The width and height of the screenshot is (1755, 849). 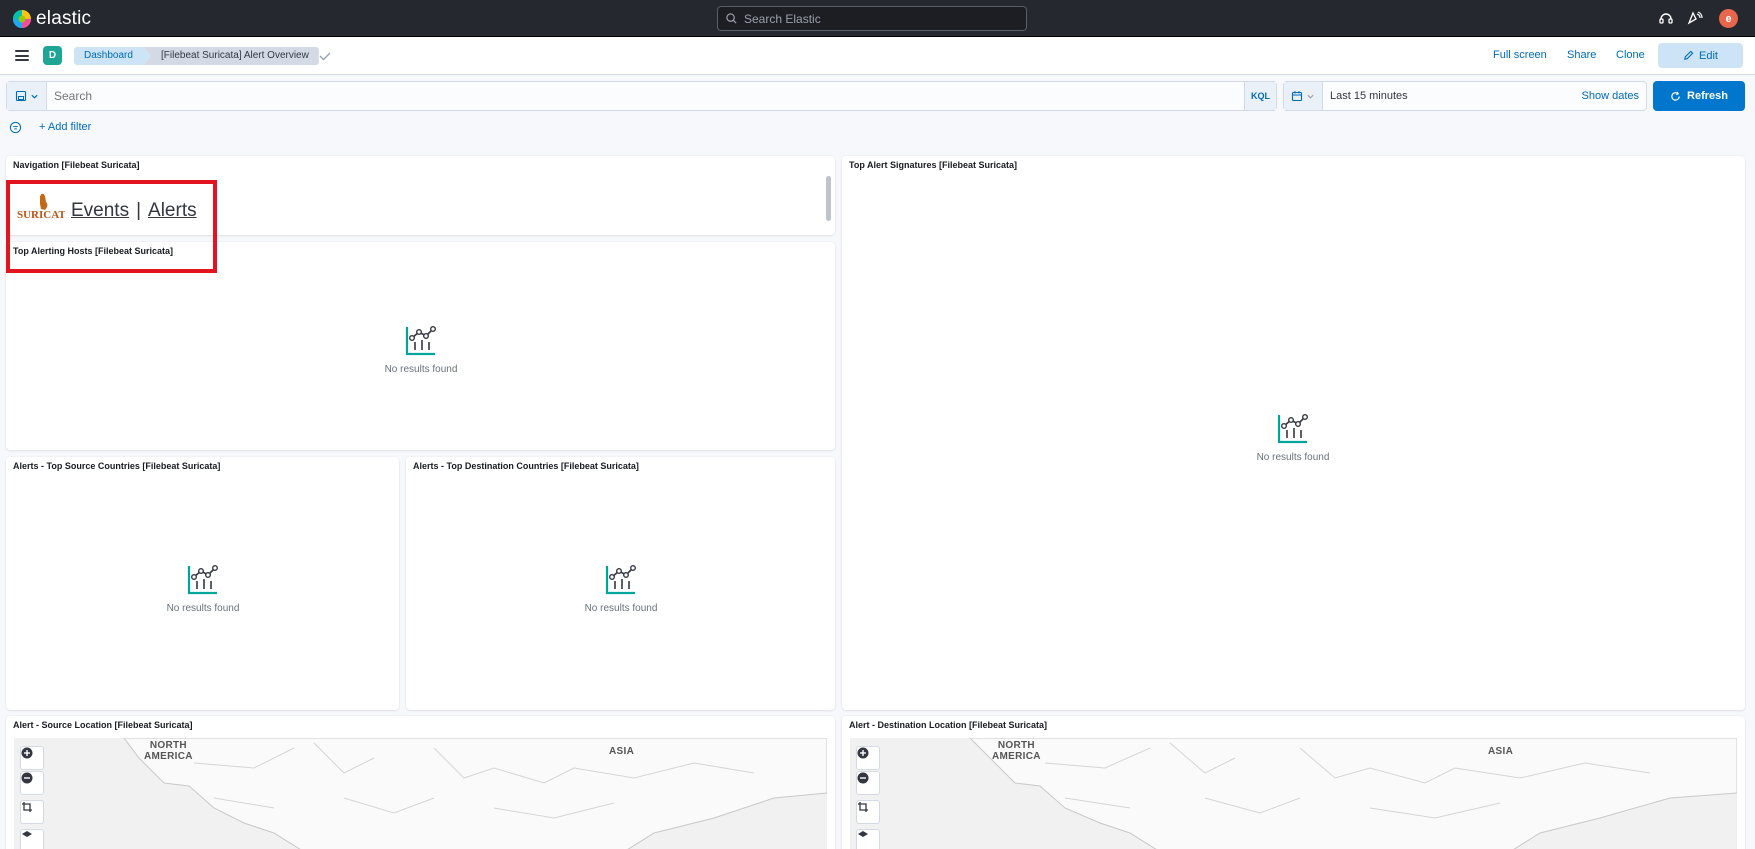 What do you see at coordinates (27, 96) in the screenshot?
I see `saved-query-menu` at bounding box center [27, 96].